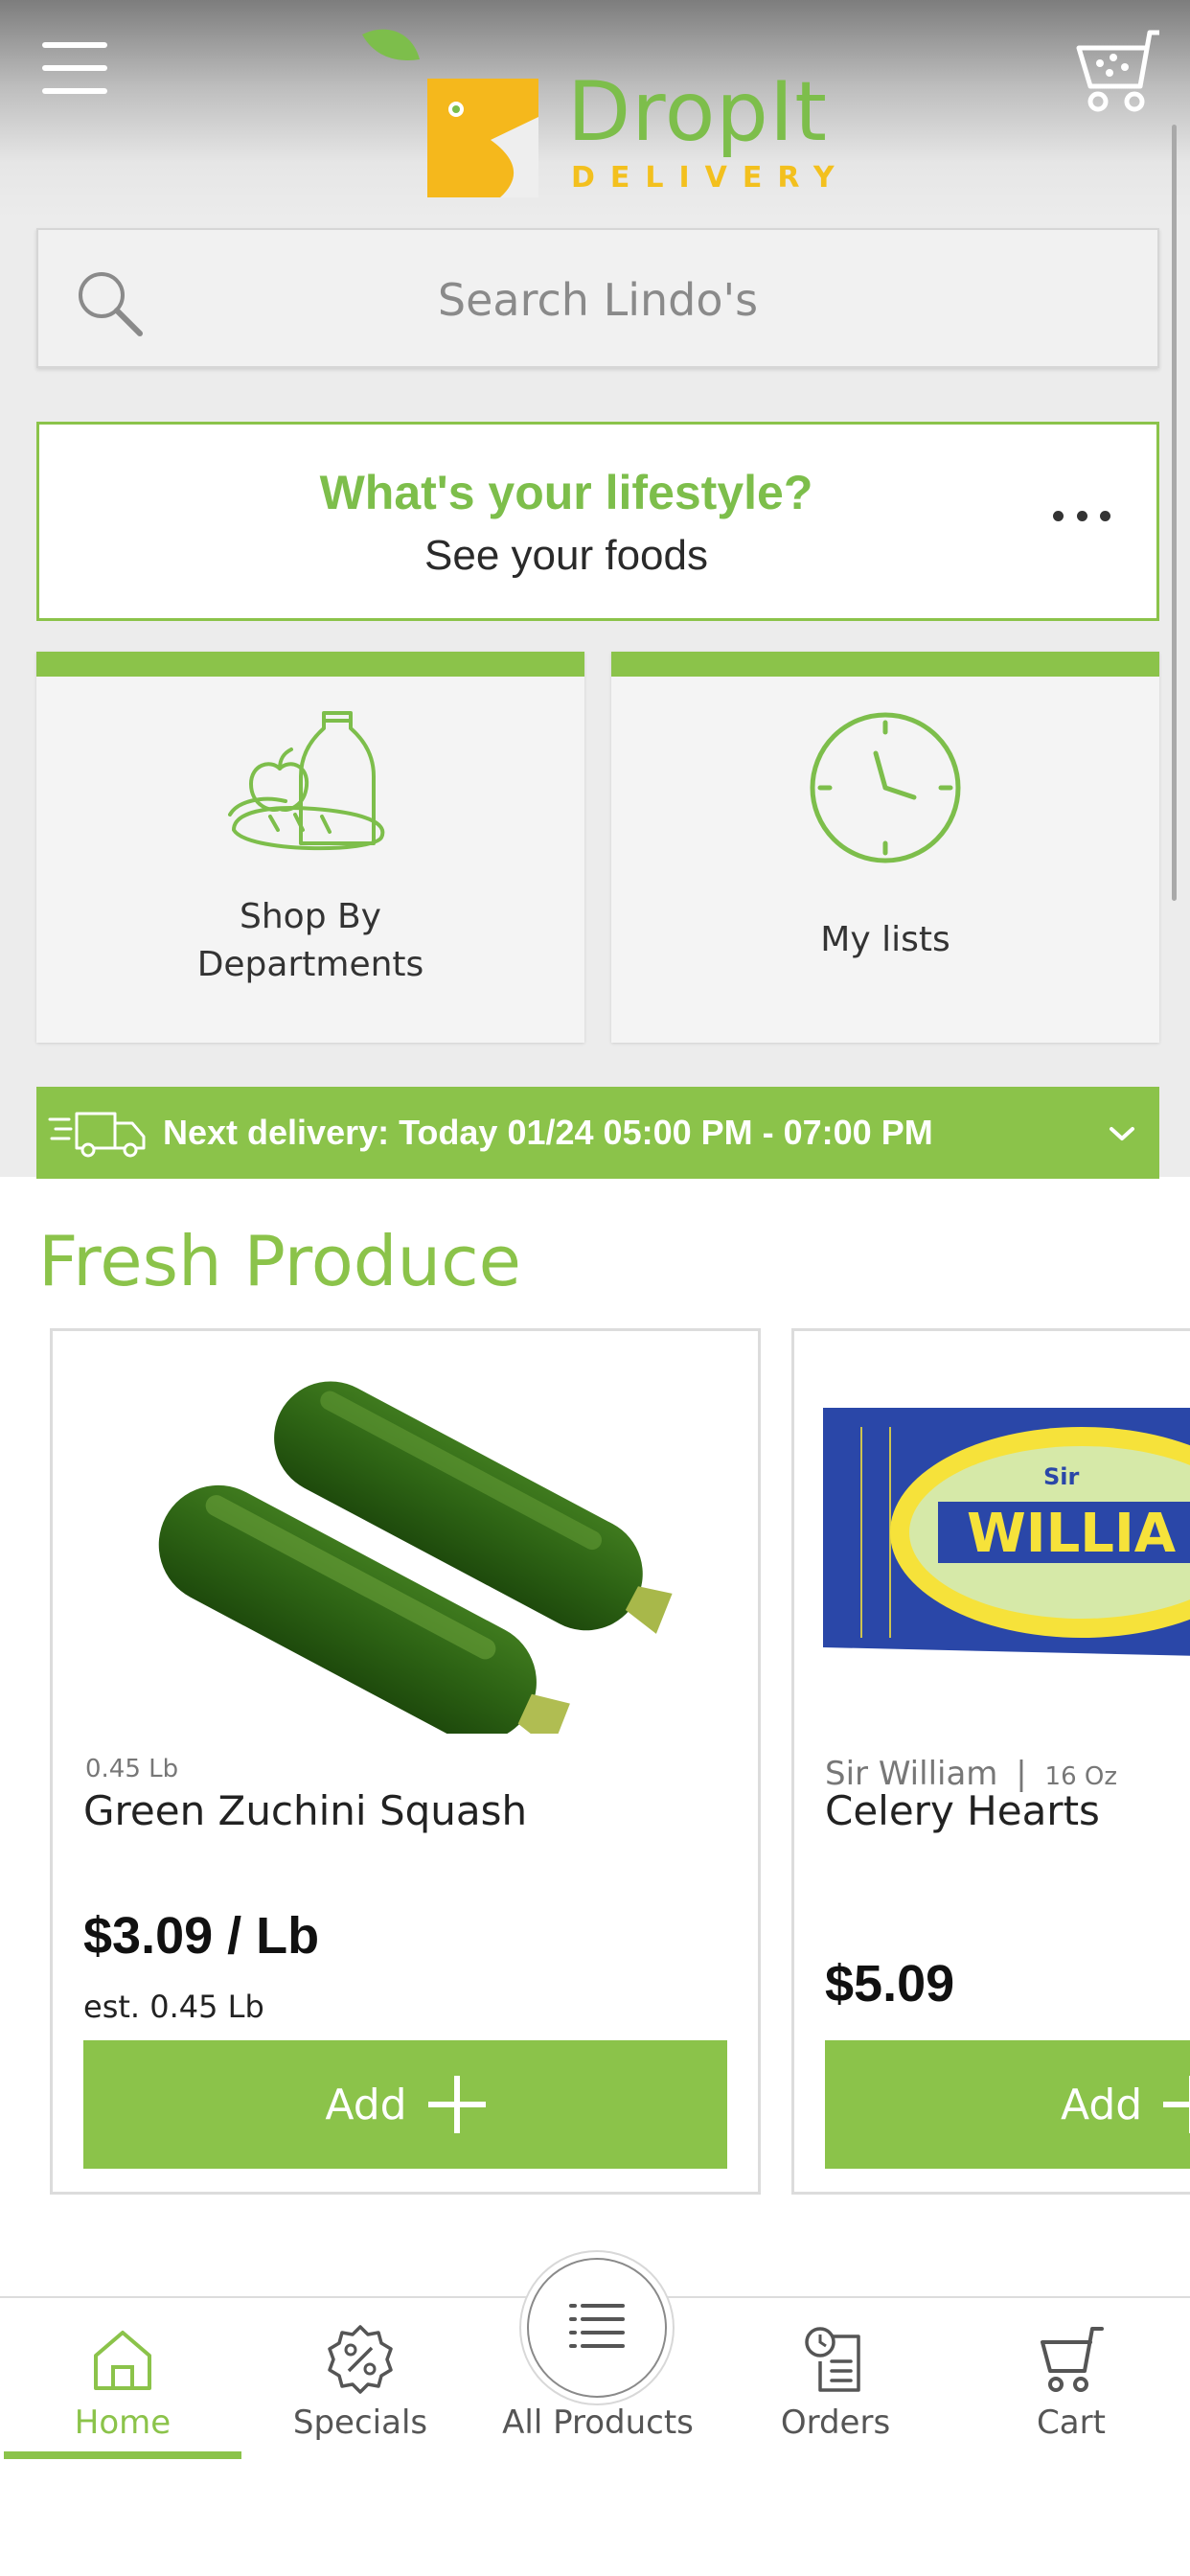 This screenshot has width=1190, height=2576. What do you see at coordinates (836, 2423) in the screenshot?
I see `nav-label: Orders` at bounding box center [836, 2423].